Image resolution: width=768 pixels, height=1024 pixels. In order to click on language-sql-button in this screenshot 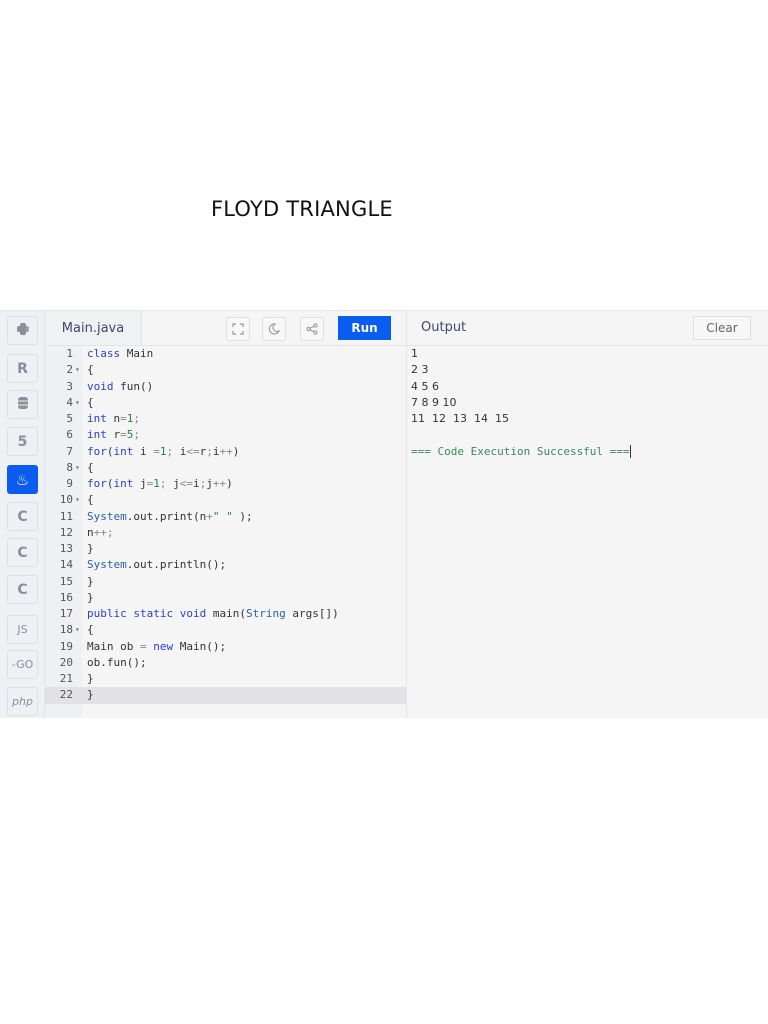, I will do `click(22, 404)`.